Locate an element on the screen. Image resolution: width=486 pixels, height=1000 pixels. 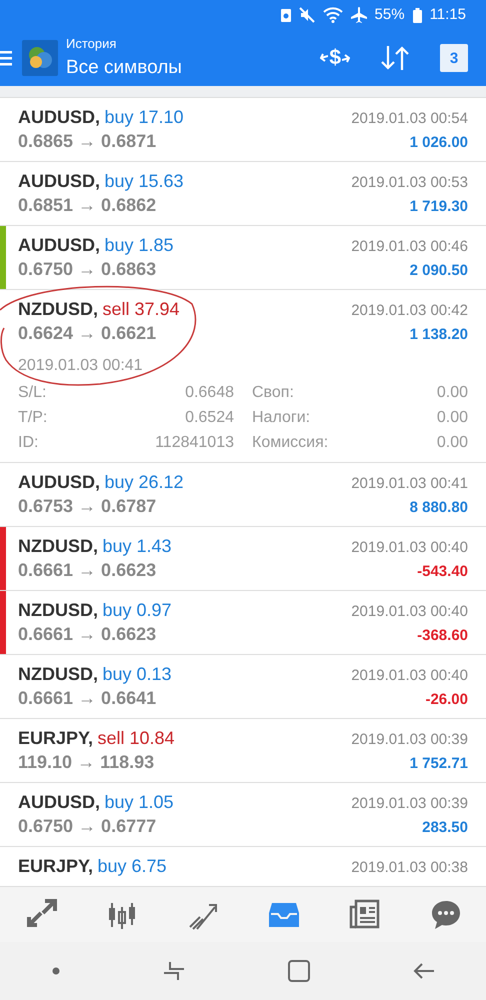
calendar-button: 3 is located at coordinates (454, 58).